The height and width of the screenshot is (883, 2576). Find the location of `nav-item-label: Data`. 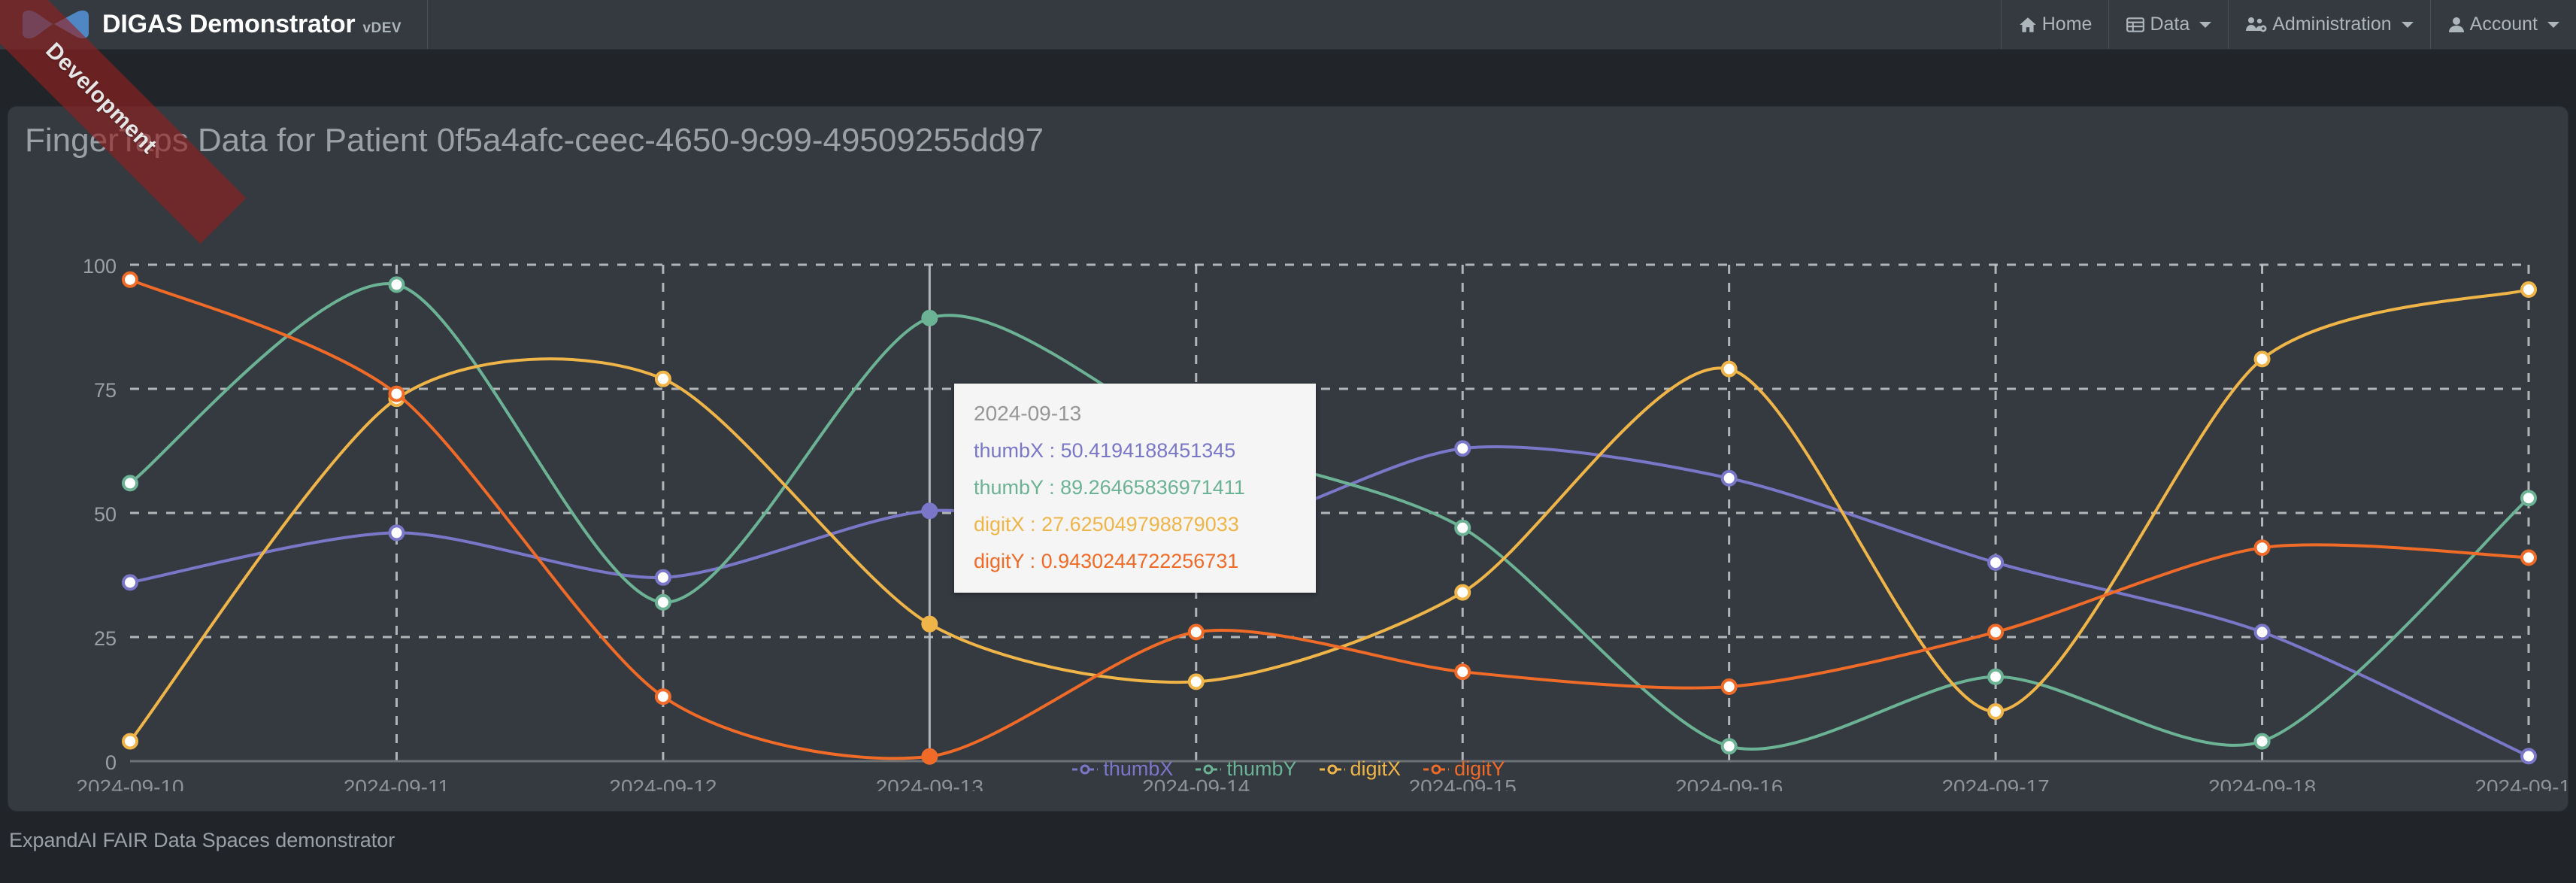

nav-item-label: Data is located at coordinates (2170, 24).